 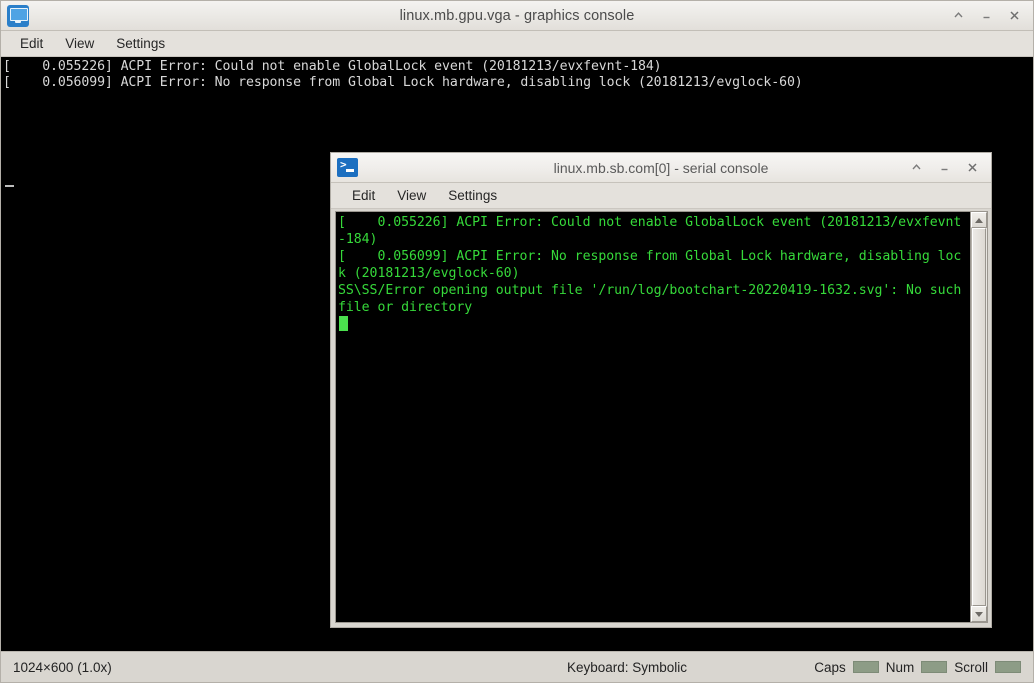 I want to click on scroll-label: Scroll, so click(x=971, y=667).